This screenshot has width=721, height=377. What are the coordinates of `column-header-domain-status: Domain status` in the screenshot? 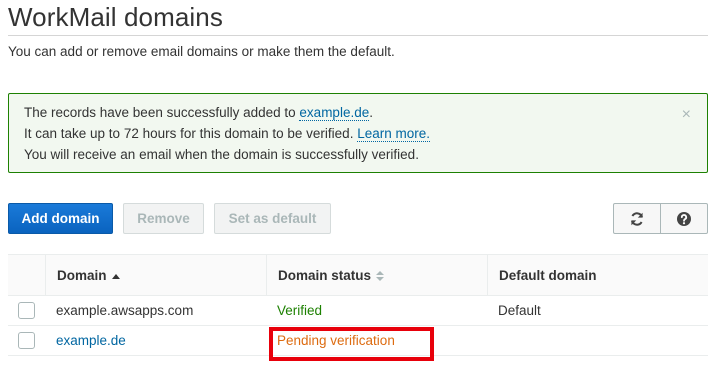 It's located at (376, 275).